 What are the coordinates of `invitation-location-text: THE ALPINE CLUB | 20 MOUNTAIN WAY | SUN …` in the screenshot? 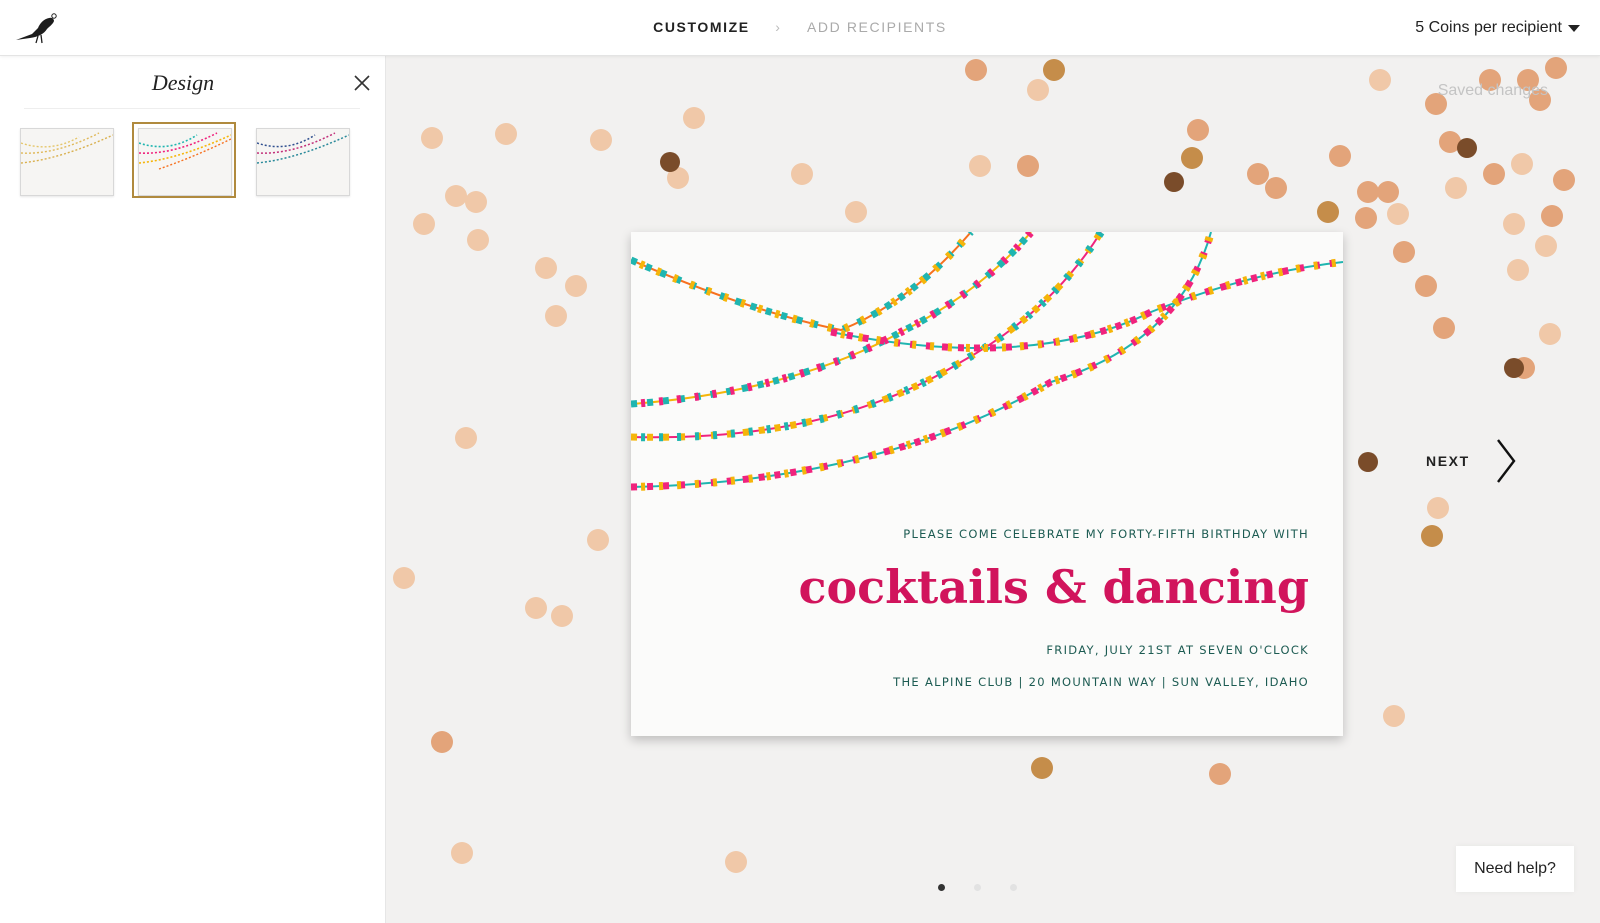 It's located at (1101, 682).